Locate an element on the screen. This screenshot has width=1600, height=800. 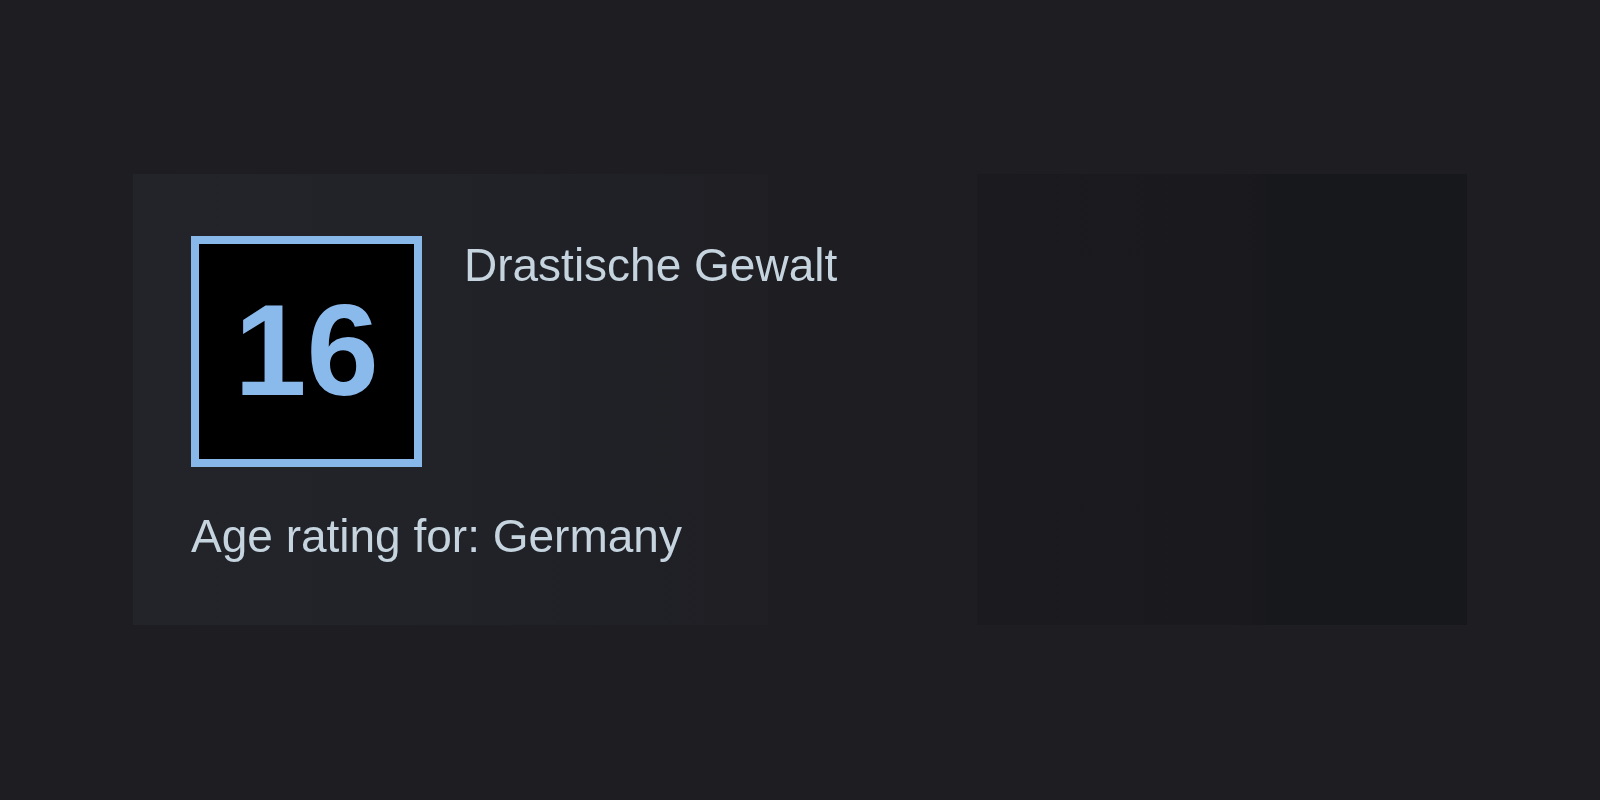
content-descriptor: Drastische Gewalt is located at coordinates (651, 265).